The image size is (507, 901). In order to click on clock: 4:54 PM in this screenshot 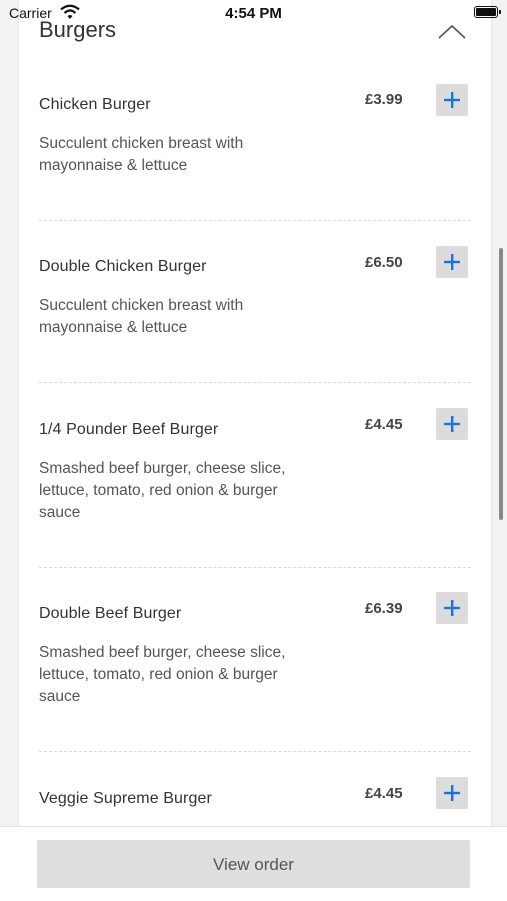, I will do `click(253, 13)`.